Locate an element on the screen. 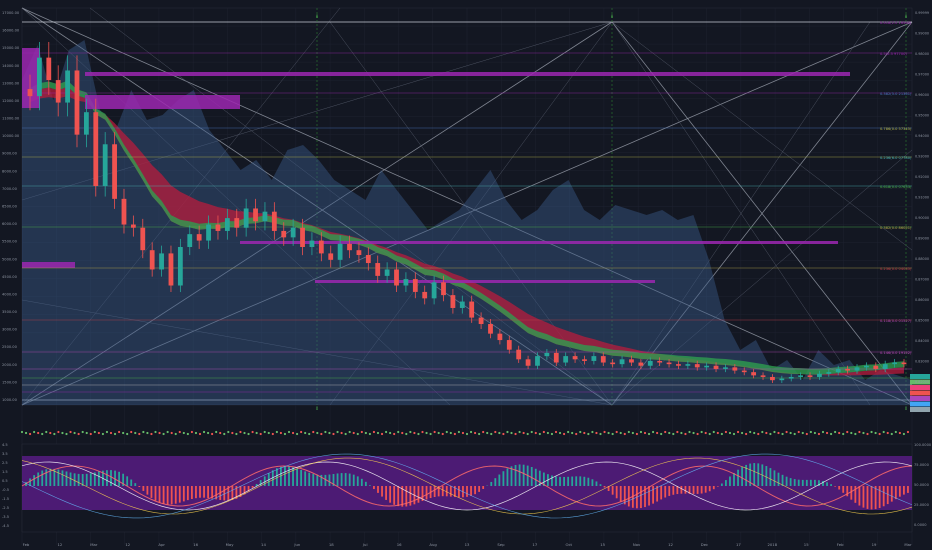  osc-y-tick: 2.5 is located at coordinates (5, 463).